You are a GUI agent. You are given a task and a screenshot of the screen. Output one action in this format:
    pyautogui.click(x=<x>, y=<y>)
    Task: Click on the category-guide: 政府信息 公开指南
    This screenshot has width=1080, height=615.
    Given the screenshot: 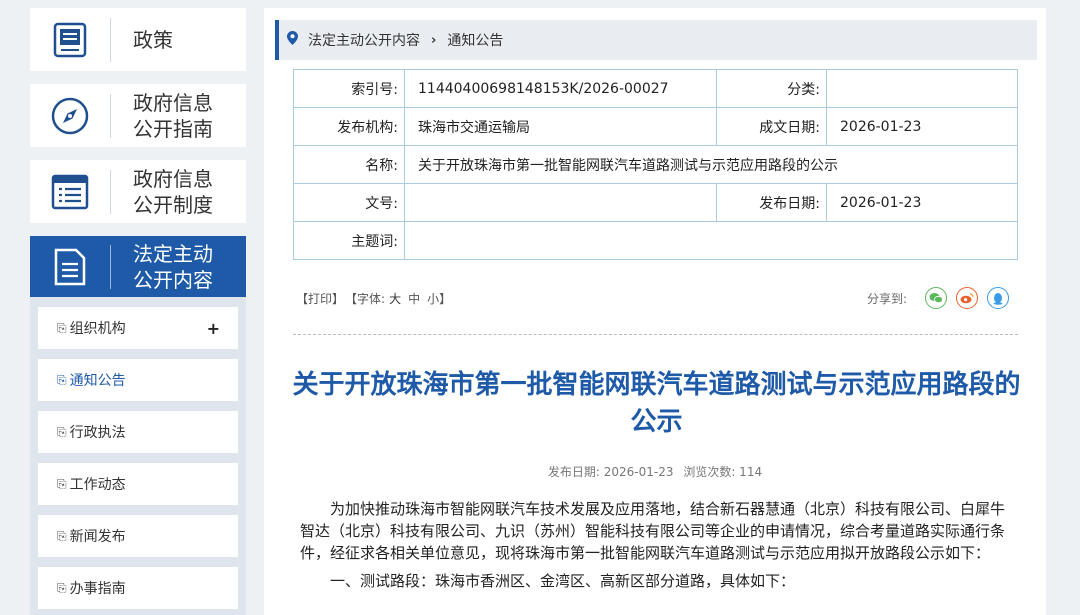 What is the action you would take?
    pyautogui.click(x=138, y=115)
    